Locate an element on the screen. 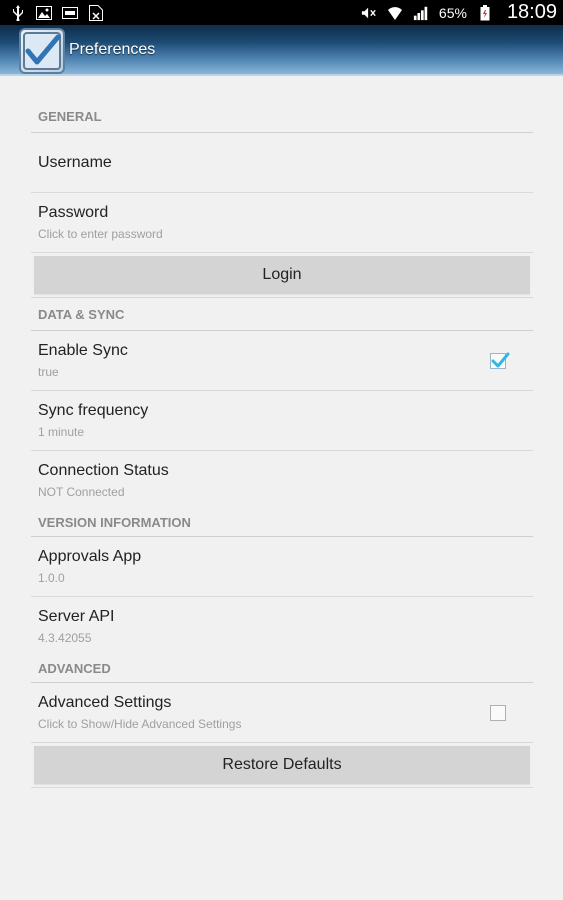 The width and height of the screenshot is (563, 900). pref-title: Enable Sync is located at coordinates (83, 350).